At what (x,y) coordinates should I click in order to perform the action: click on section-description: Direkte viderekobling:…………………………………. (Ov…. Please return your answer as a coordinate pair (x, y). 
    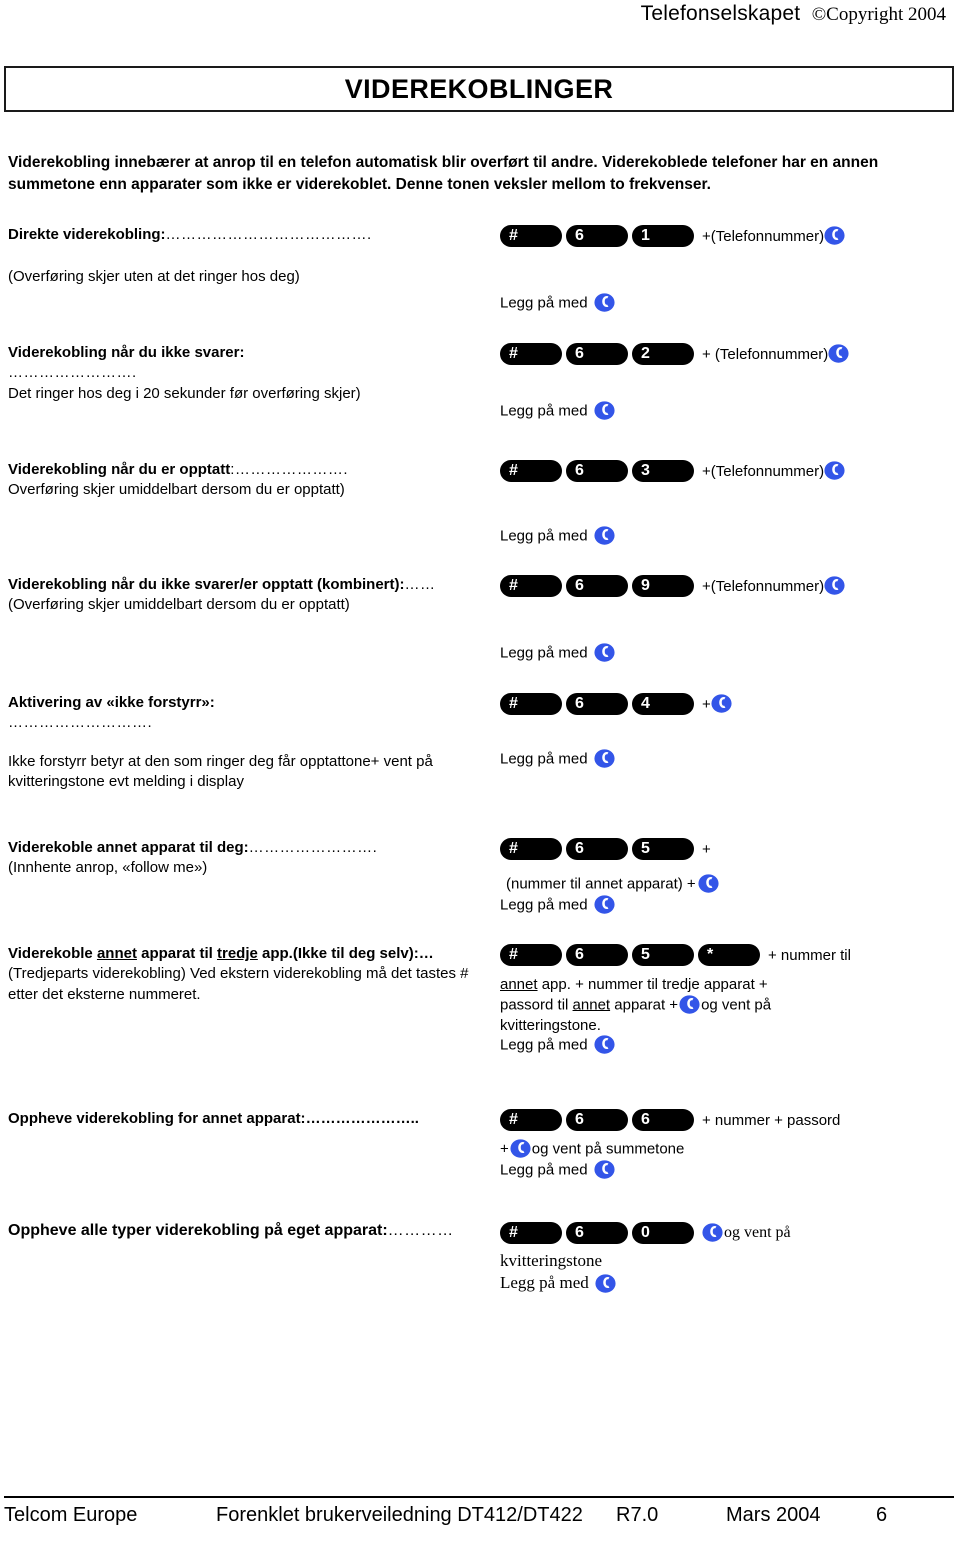
    Looking at the image, I should click on (250, 256).